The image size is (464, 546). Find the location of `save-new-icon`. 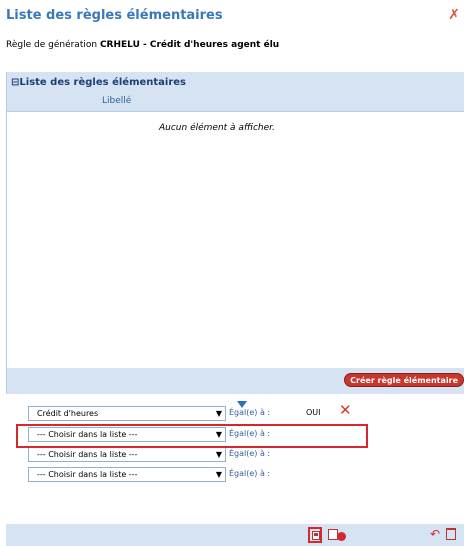

save-new-icon is located at coordinates (338, 535).